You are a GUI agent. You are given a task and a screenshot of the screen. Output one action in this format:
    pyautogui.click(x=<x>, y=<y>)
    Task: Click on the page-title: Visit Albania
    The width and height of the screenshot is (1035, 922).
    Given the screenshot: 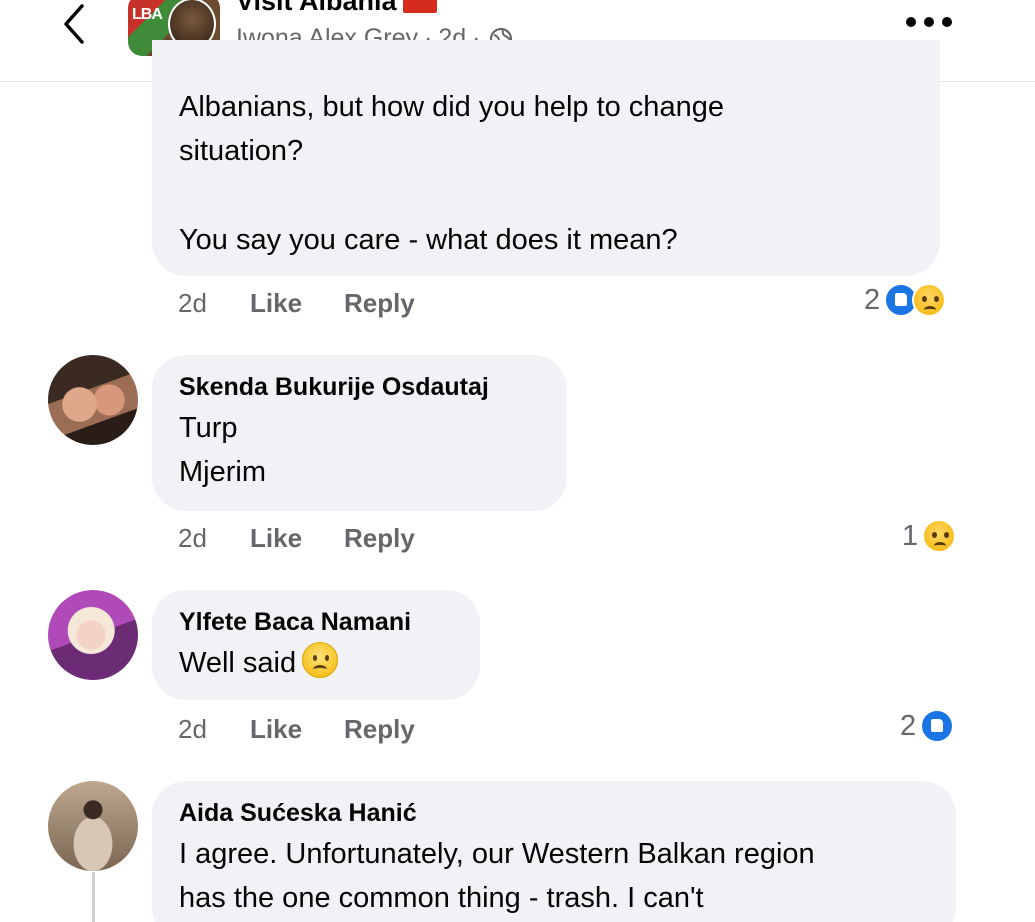 What is the action you would take?
    pyautogui.click(x=336, y=8)
    